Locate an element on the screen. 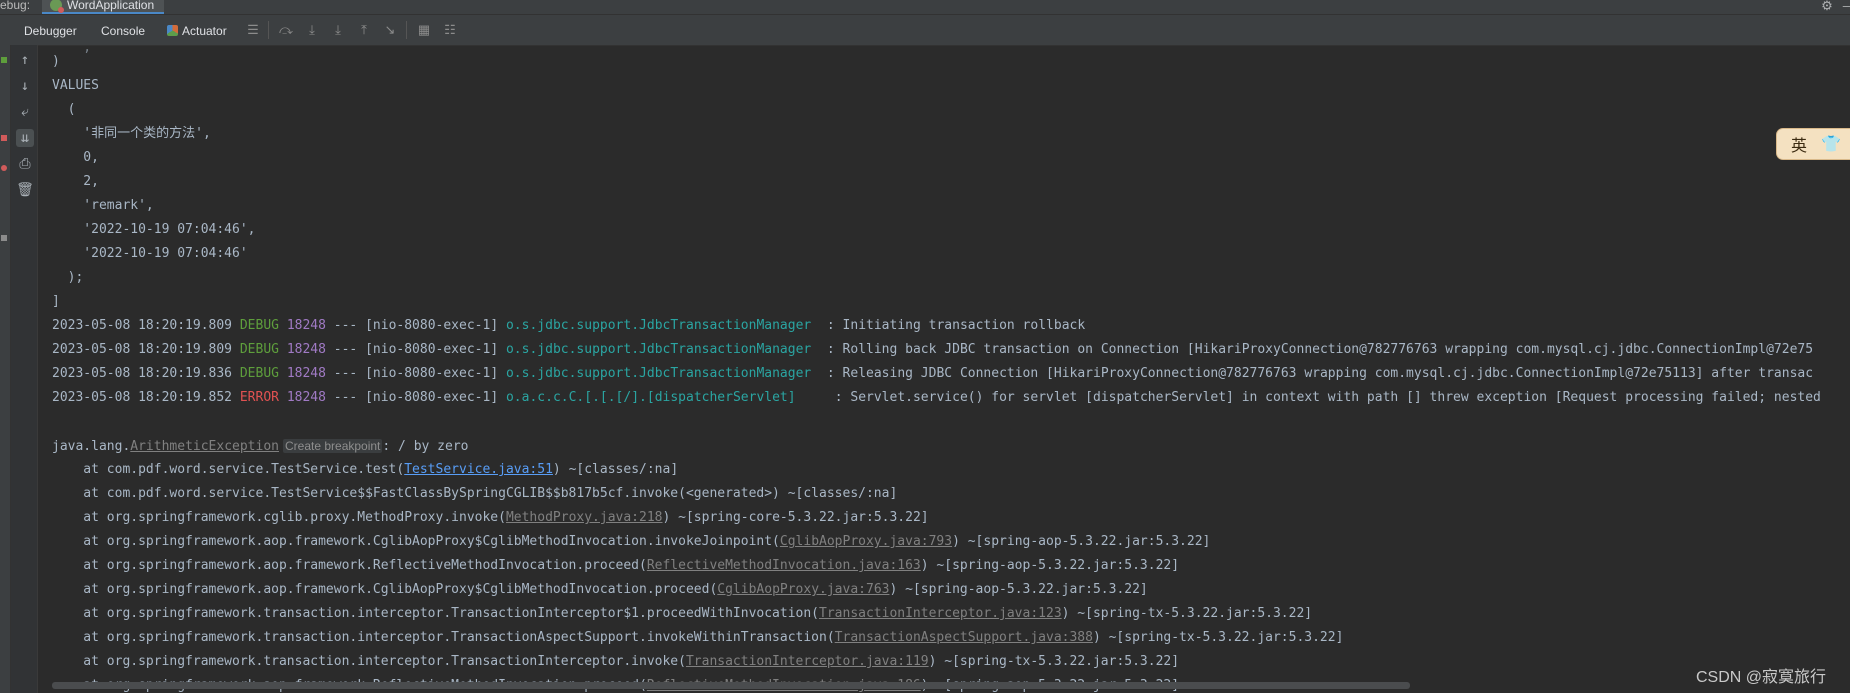 This screenshot has width=1850, height=693. run-config-label: WordApplication is located at coordinates (111, 6).